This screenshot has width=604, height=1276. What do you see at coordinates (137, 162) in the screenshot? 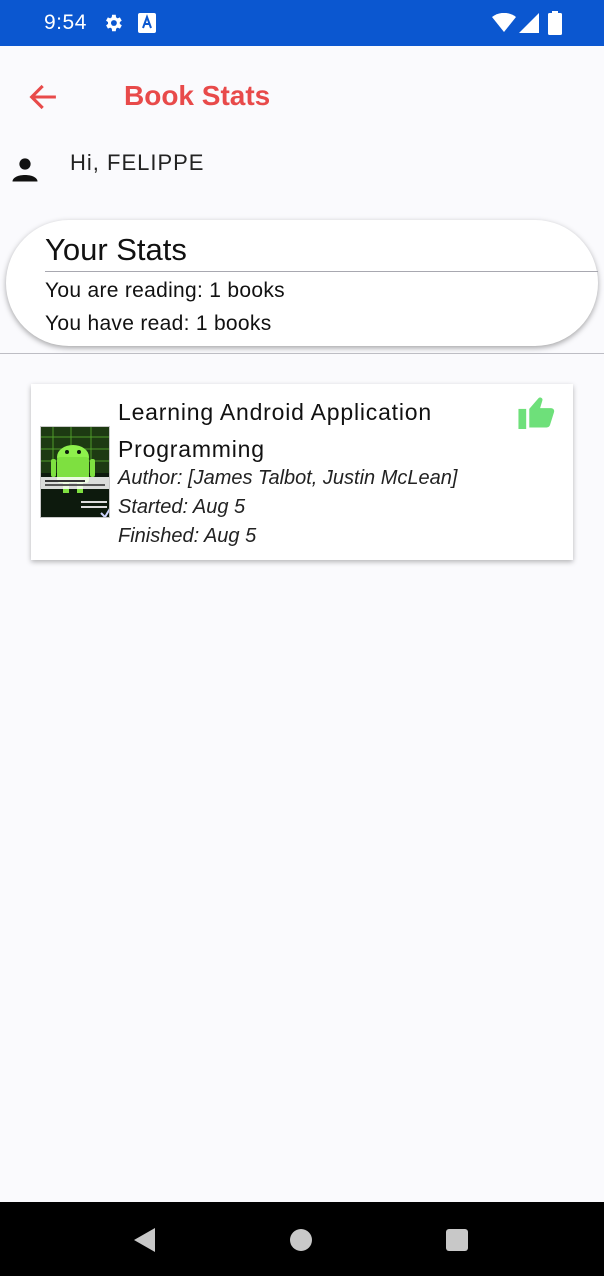
I see `greeting-text: Hi, FELIPPE` at bounding box center [137, 162].